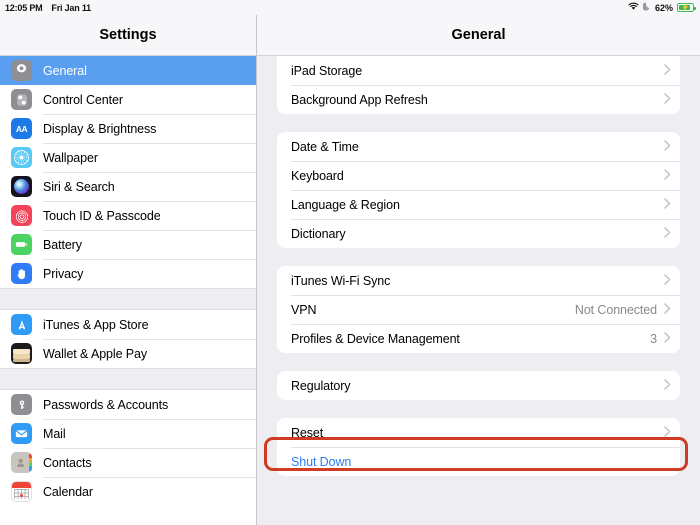 This screenshot has width=700, height=525. I want to click on gear-icon, so click(21, 70).